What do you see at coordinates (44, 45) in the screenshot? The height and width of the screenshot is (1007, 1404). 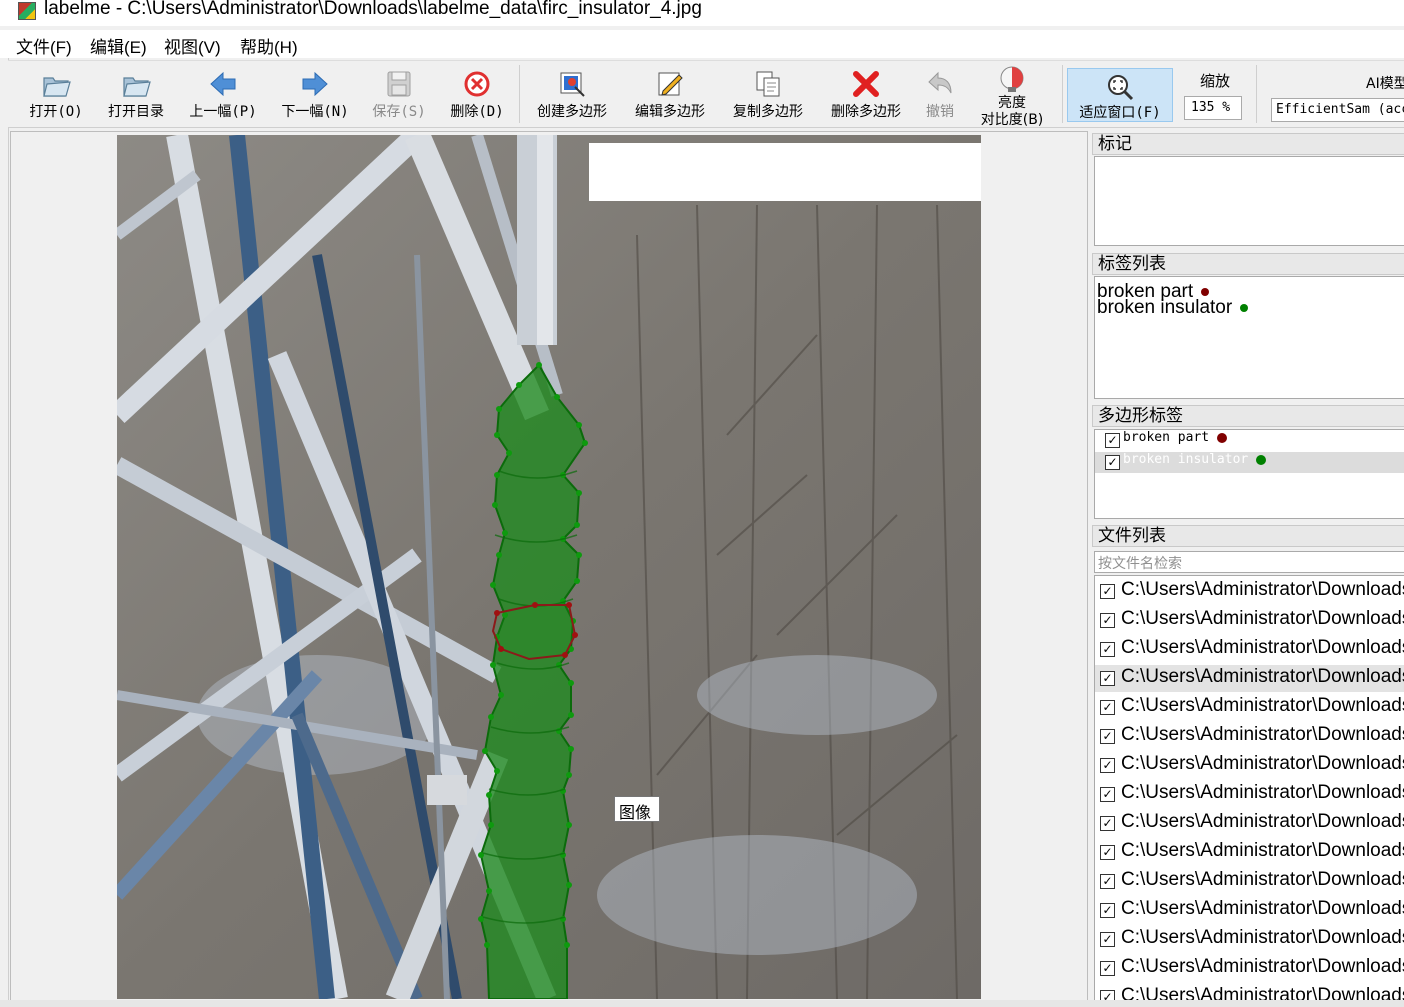 I see `menu-file: 文件(F)` at bounding box center [44, 45].